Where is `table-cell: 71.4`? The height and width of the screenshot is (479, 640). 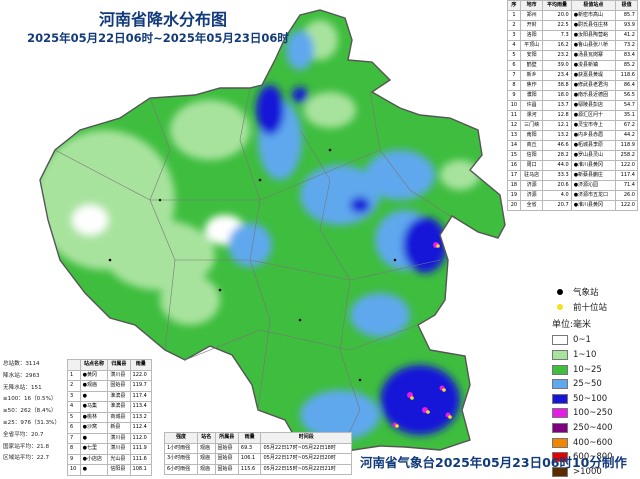 table-cell: 71.4 is located at coordinates (626, 185).